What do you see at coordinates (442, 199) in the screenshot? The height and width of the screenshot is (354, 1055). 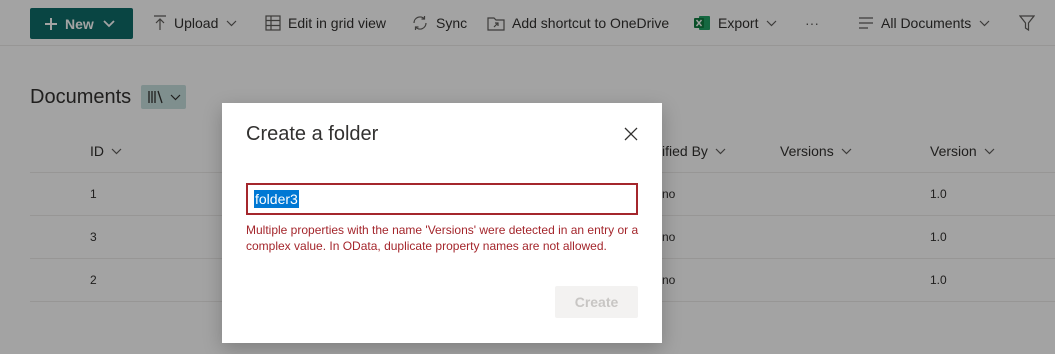 I see `folder-name-input: folder3` at bounding box center [442, 199].